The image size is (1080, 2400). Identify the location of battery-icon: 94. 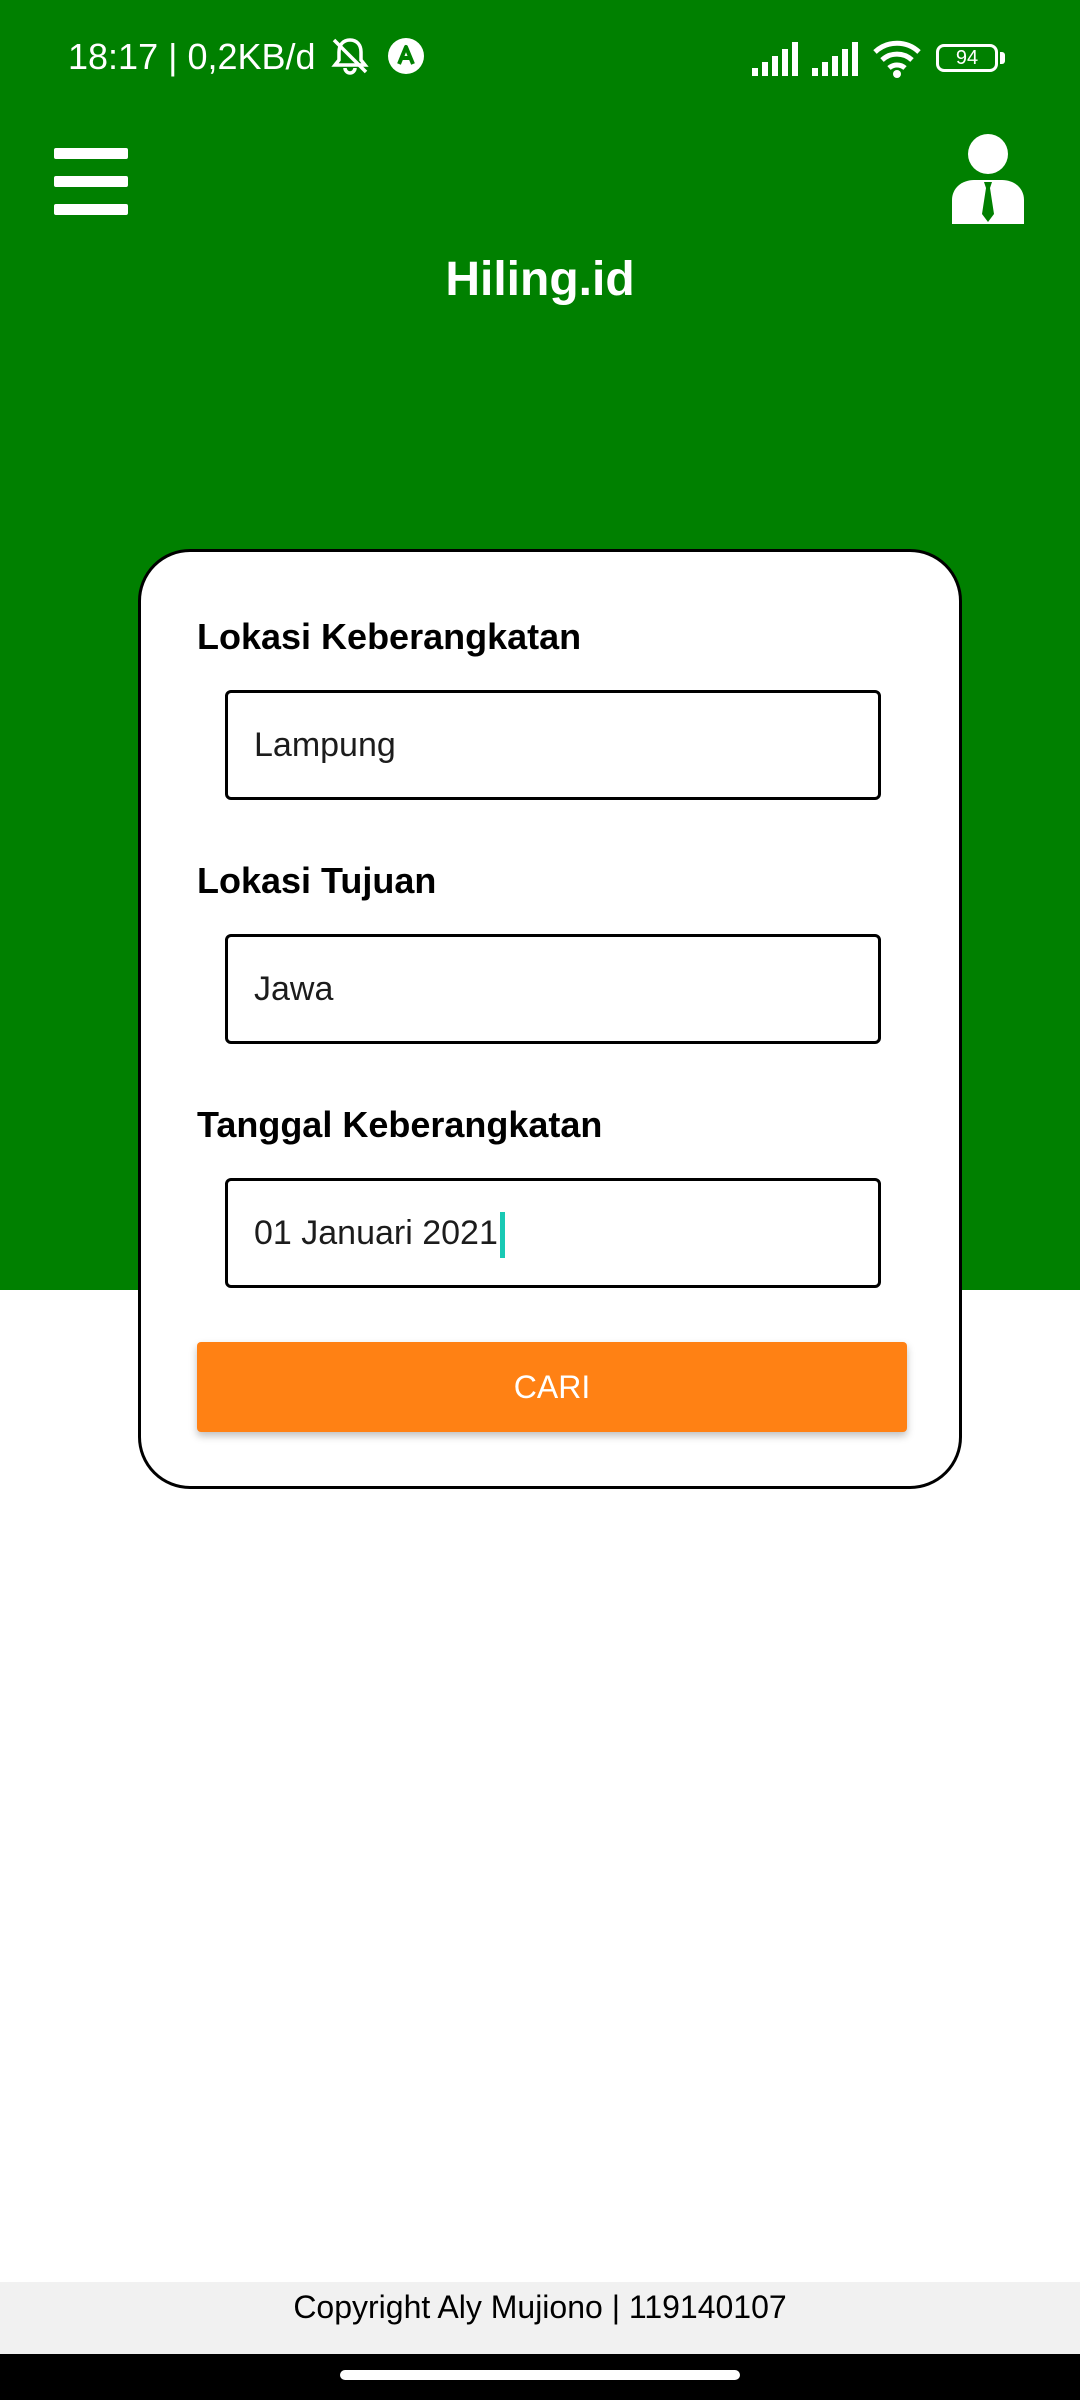
(967, 58).